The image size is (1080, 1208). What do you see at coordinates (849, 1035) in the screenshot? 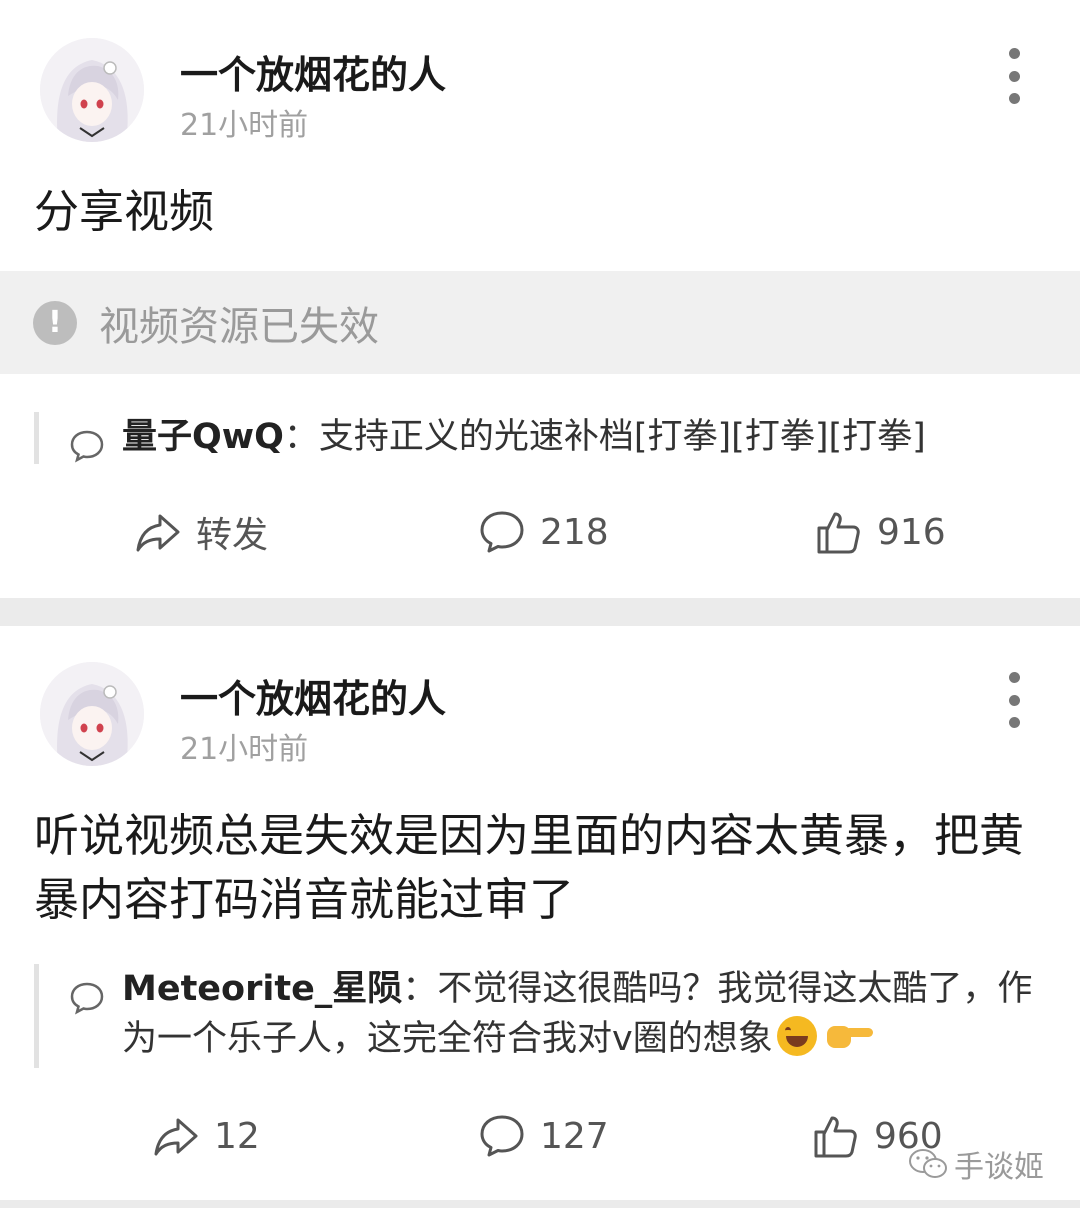
I see `pointing-hand-emoji-icon` at bounding box center [849, 1035].